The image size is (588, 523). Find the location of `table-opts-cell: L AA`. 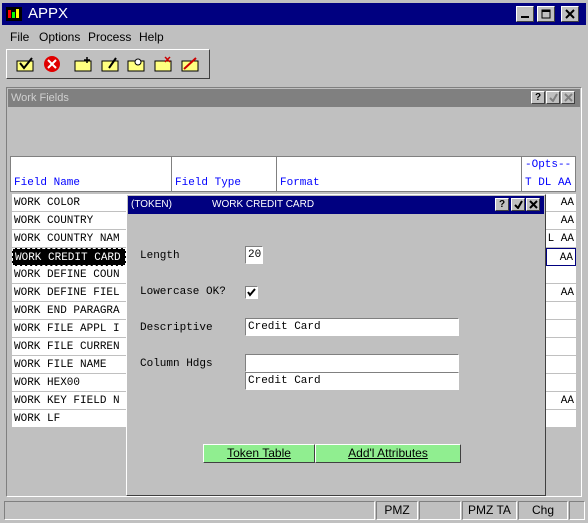

table-opts-cell: L AA is located at coordinates (561, 239).